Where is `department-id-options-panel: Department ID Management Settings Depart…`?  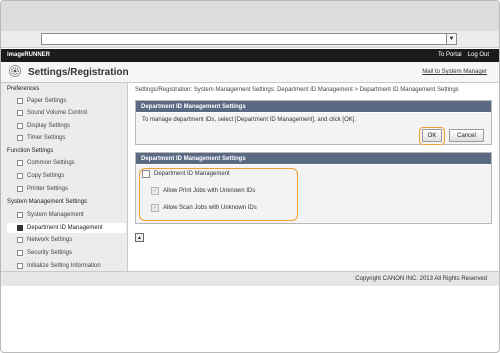
department-id-options-panel: Department ID Management Settings Depart… is located at coordinates (313, 188).